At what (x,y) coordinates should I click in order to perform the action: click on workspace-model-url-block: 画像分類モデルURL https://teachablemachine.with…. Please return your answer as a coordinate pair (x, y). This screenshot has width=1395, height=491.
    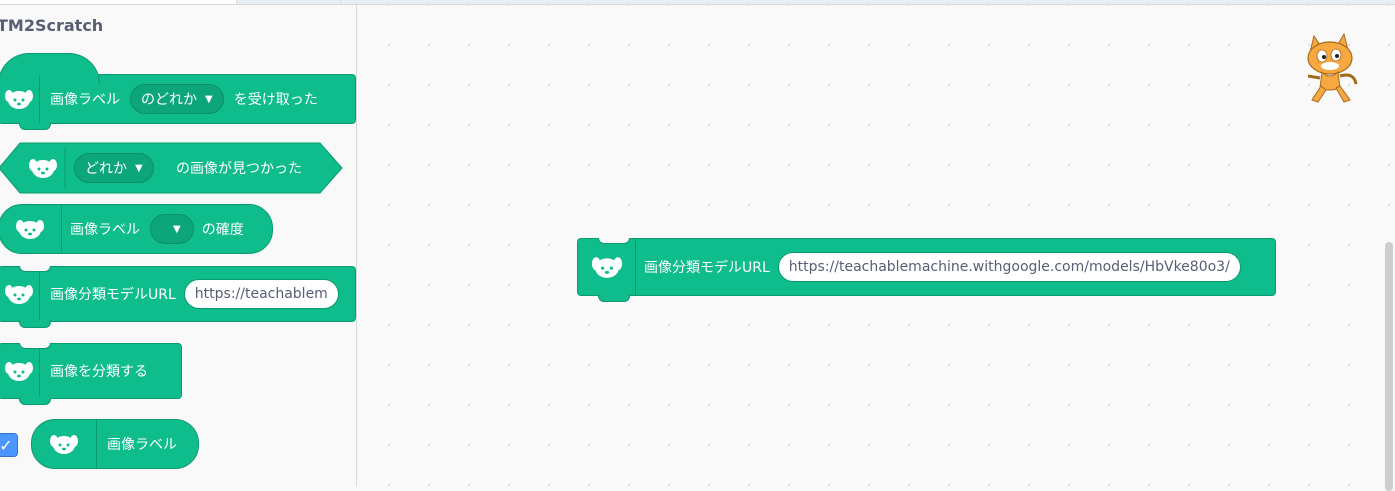
    Looking at the image, I should click on (926, 270).